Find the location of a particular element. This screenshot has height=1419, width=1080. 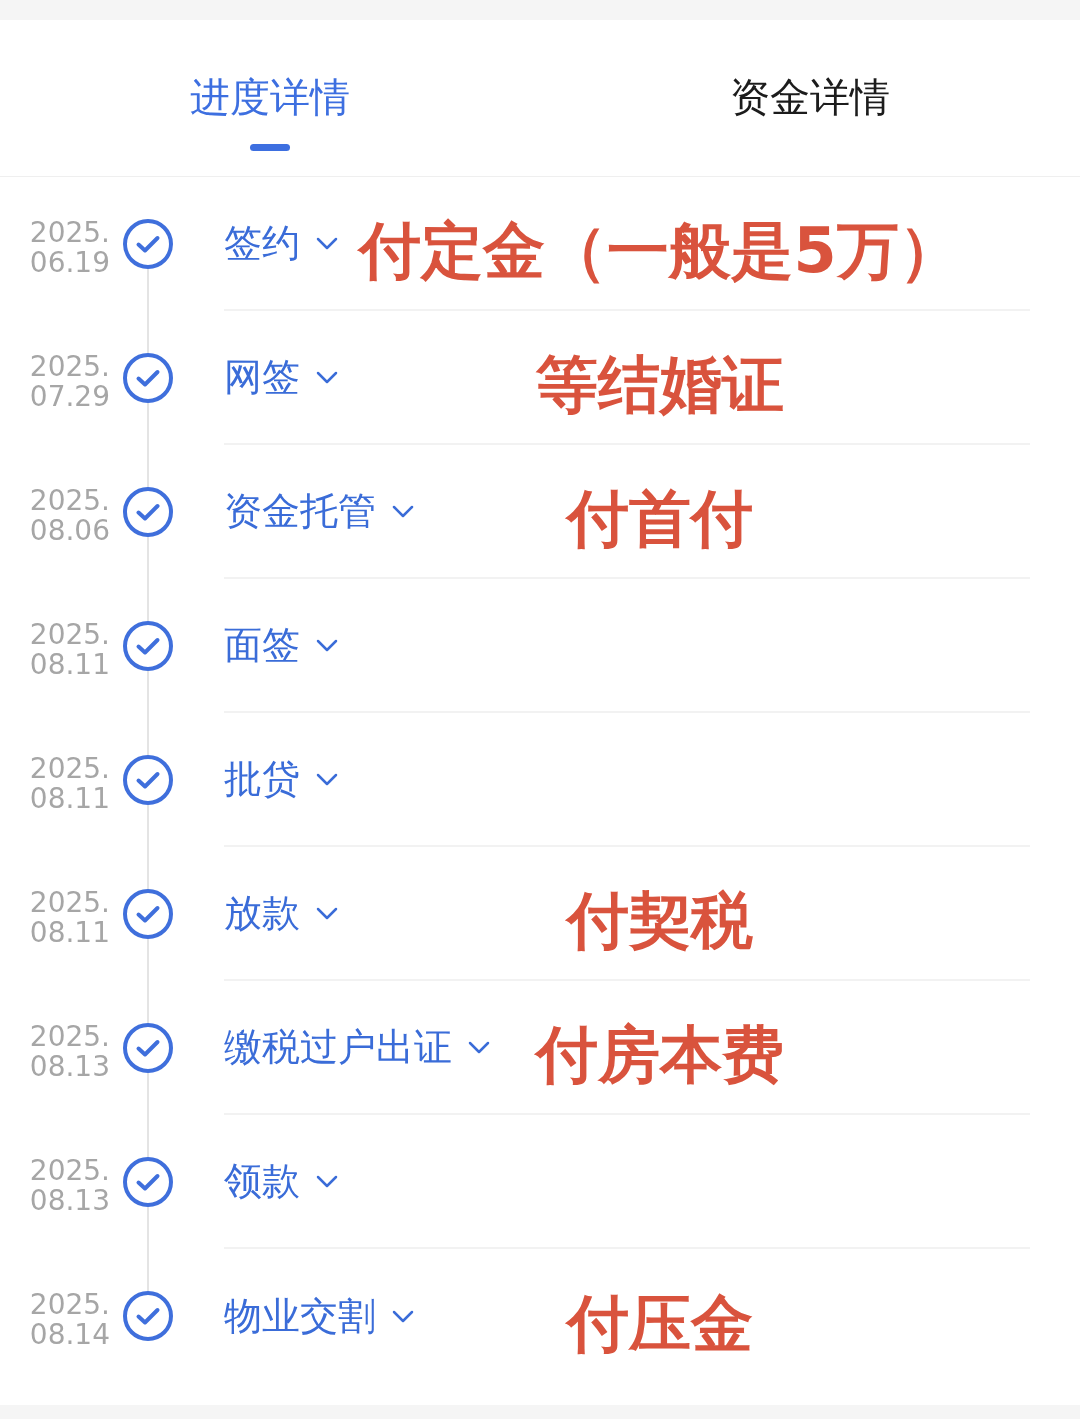

annotation-text: 付定金（一般是5万） is located at coordinates (660, 251).